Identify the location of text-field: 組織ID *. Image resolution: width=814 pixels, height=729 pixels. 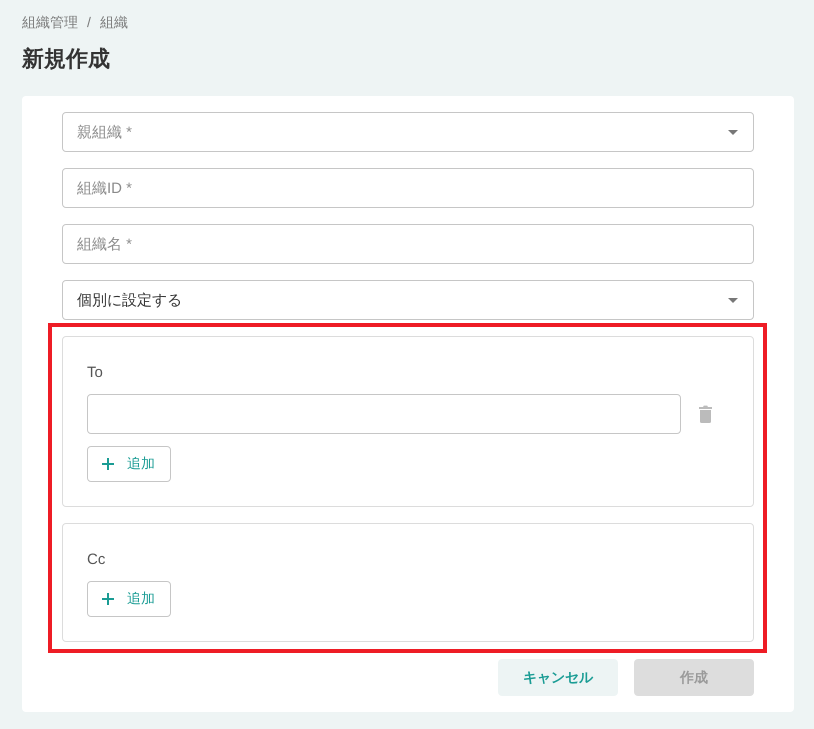
(408, 188).